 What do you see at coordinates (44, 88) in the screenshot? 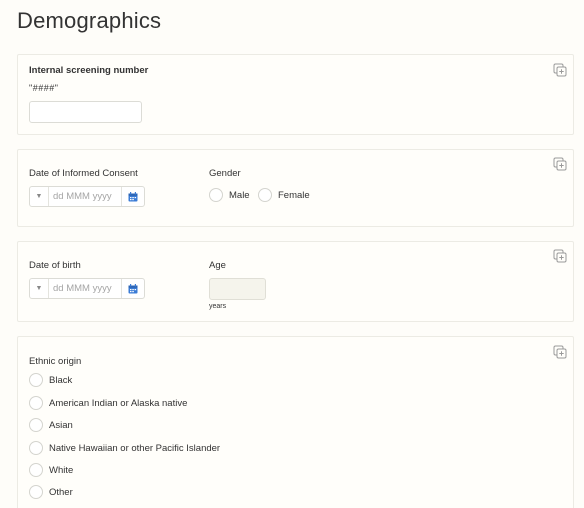
I see `screening-hint: "####"` at bounding box center [44, 88].